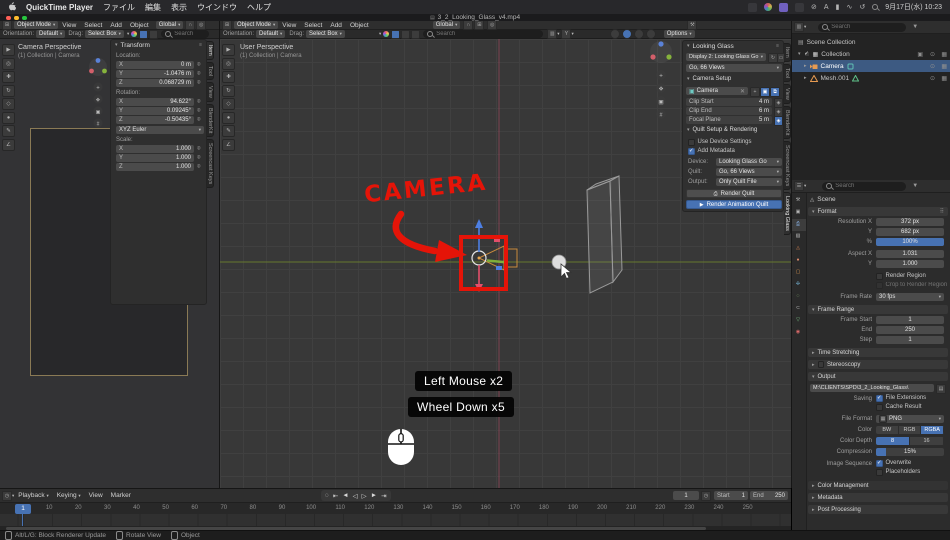  Describe the element at coordinates (51, 34) in the screenshot. I see `tool-orientation-dropdown: Default ▾` at that location.